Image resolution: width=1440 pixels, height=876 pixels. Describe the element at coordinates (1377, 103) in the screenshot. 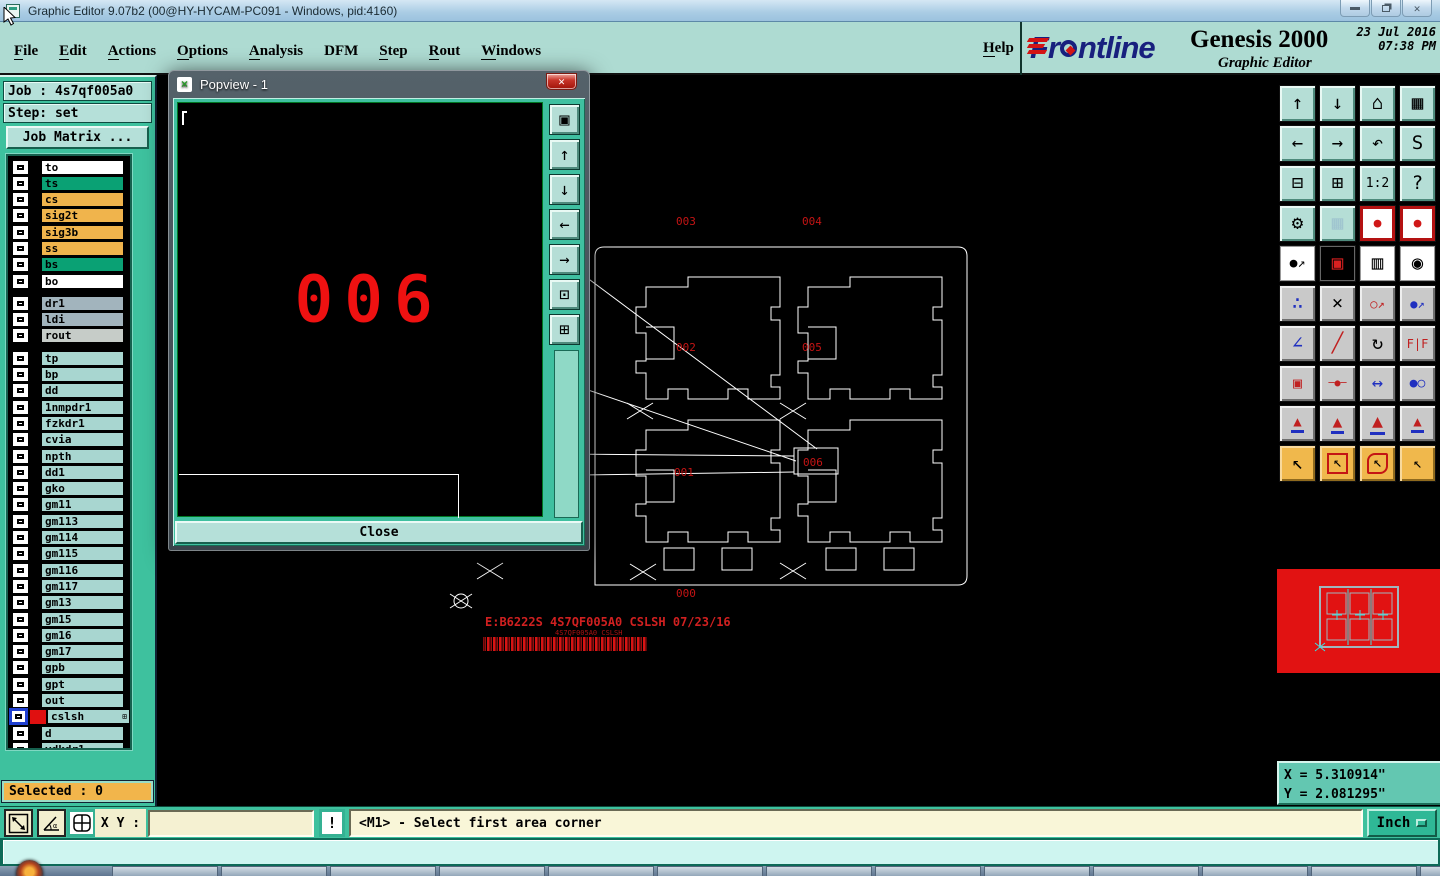

I see `home-view-button: ⌂` at that location.